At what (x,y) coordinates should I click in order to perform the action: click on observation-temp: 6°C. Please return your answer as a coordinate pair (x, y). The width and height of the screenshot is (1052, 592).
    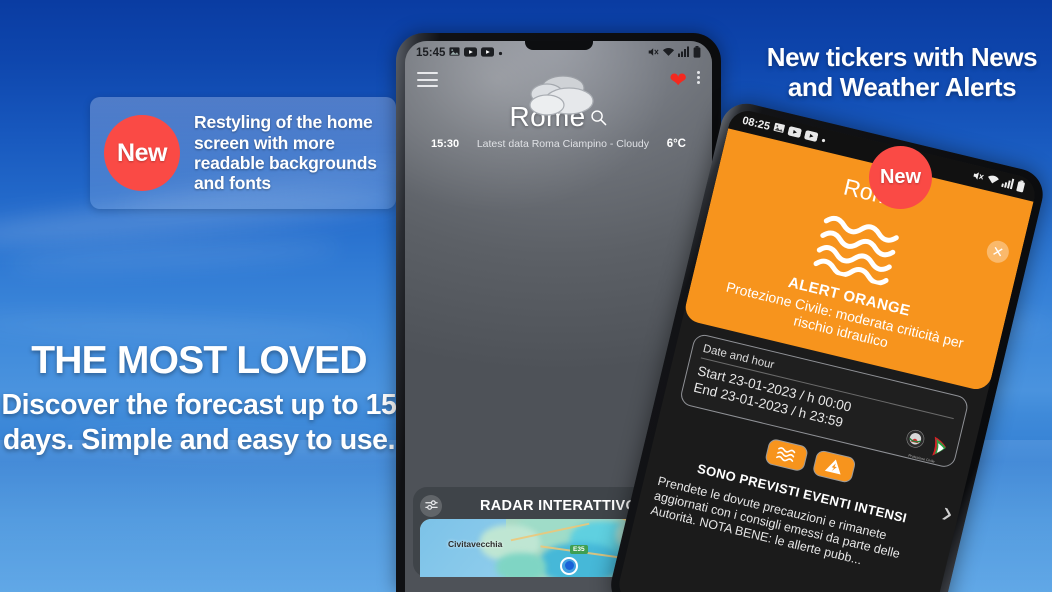
    Looking at the image, I should click on (676, 144).